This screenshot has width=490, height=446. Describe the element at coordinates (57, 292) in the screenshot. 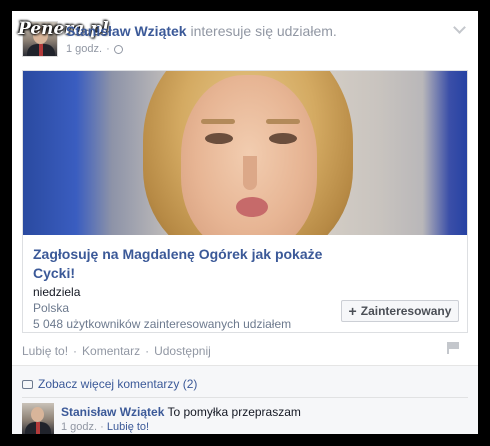

I see `event-date: niedziela` at that location.